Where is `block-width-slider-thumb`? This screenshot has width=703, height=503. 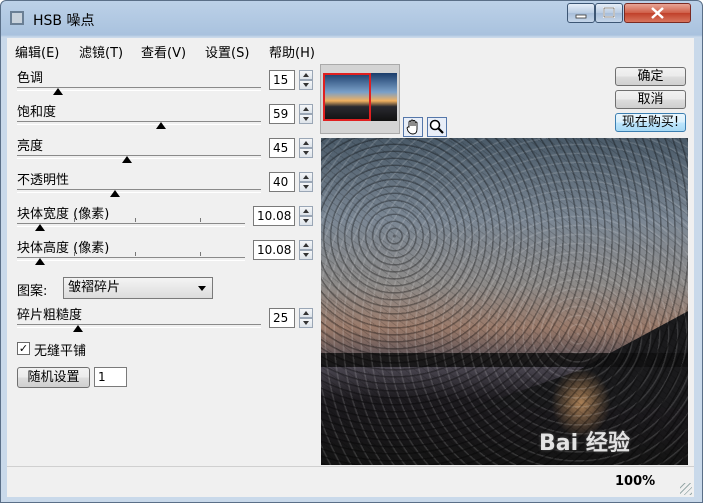 block-width-slider-thumb is located at coordinates (39, 227).